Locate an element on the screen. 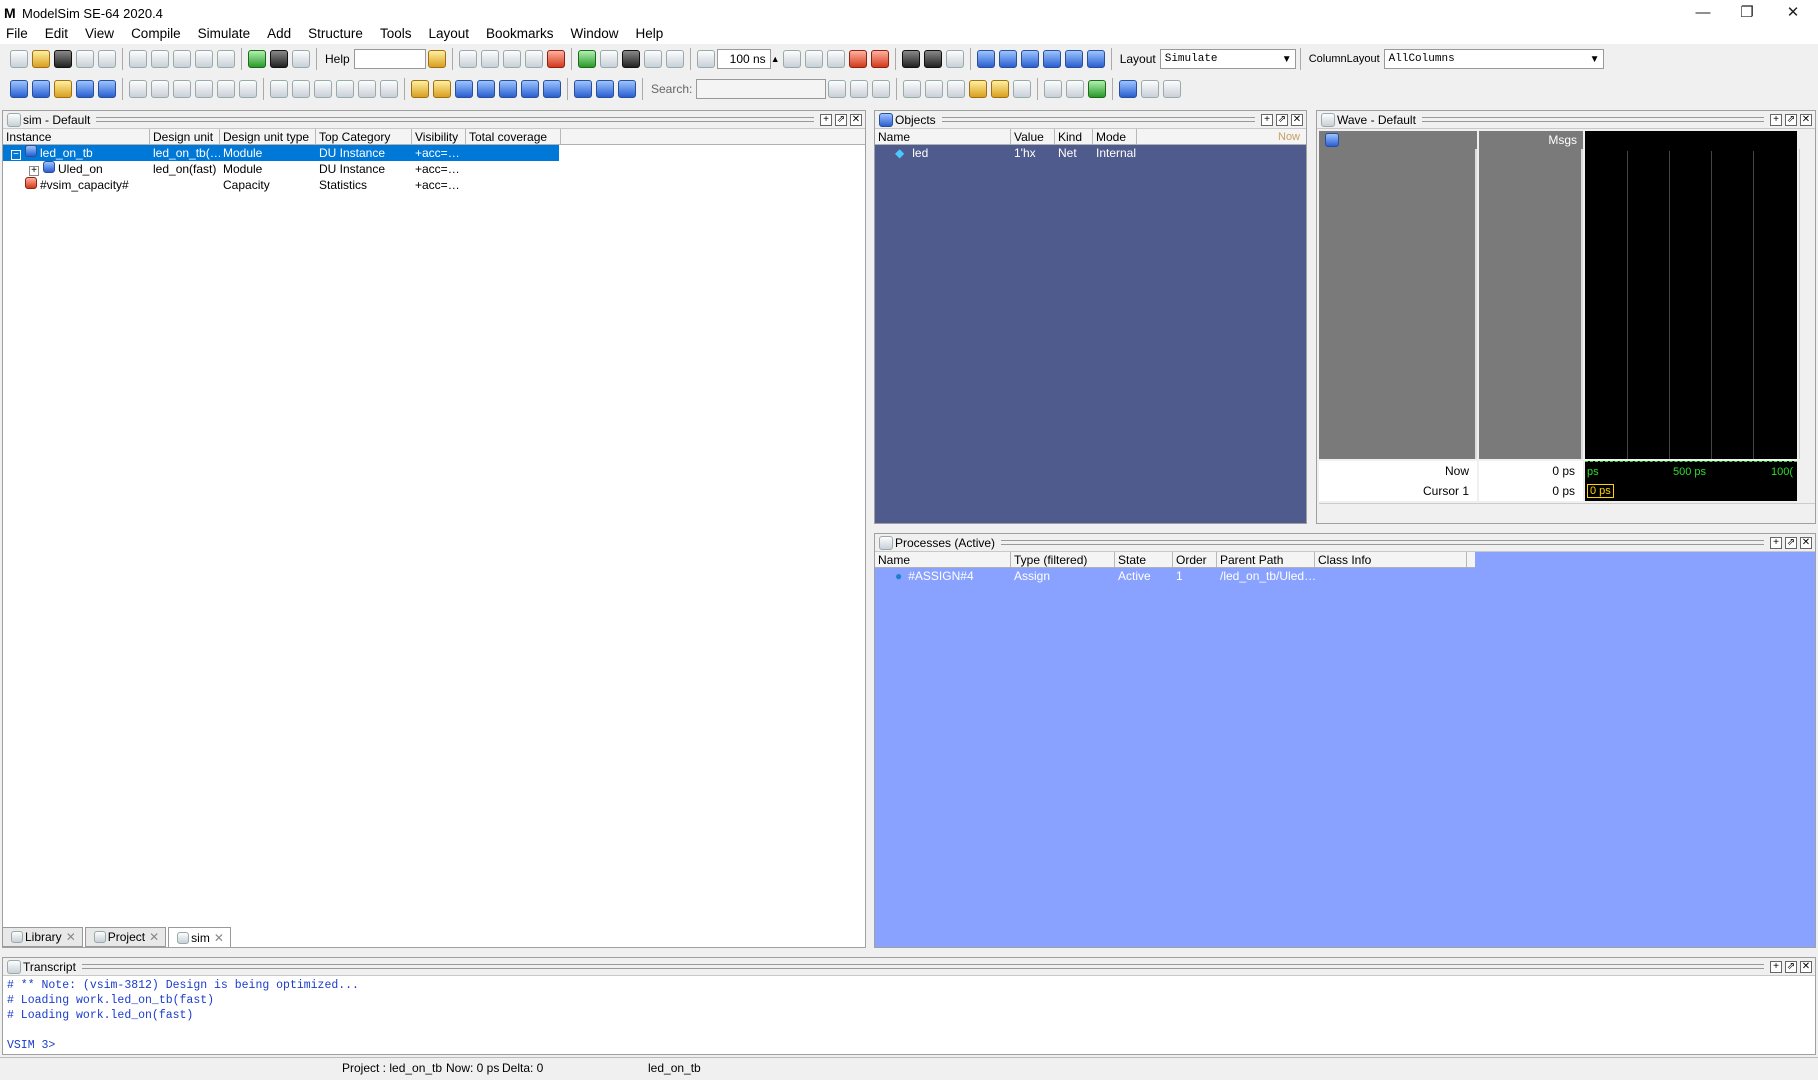 This screenshot has width=1818, height=1080. wave-values-area is located at coordinates (1531, 304).